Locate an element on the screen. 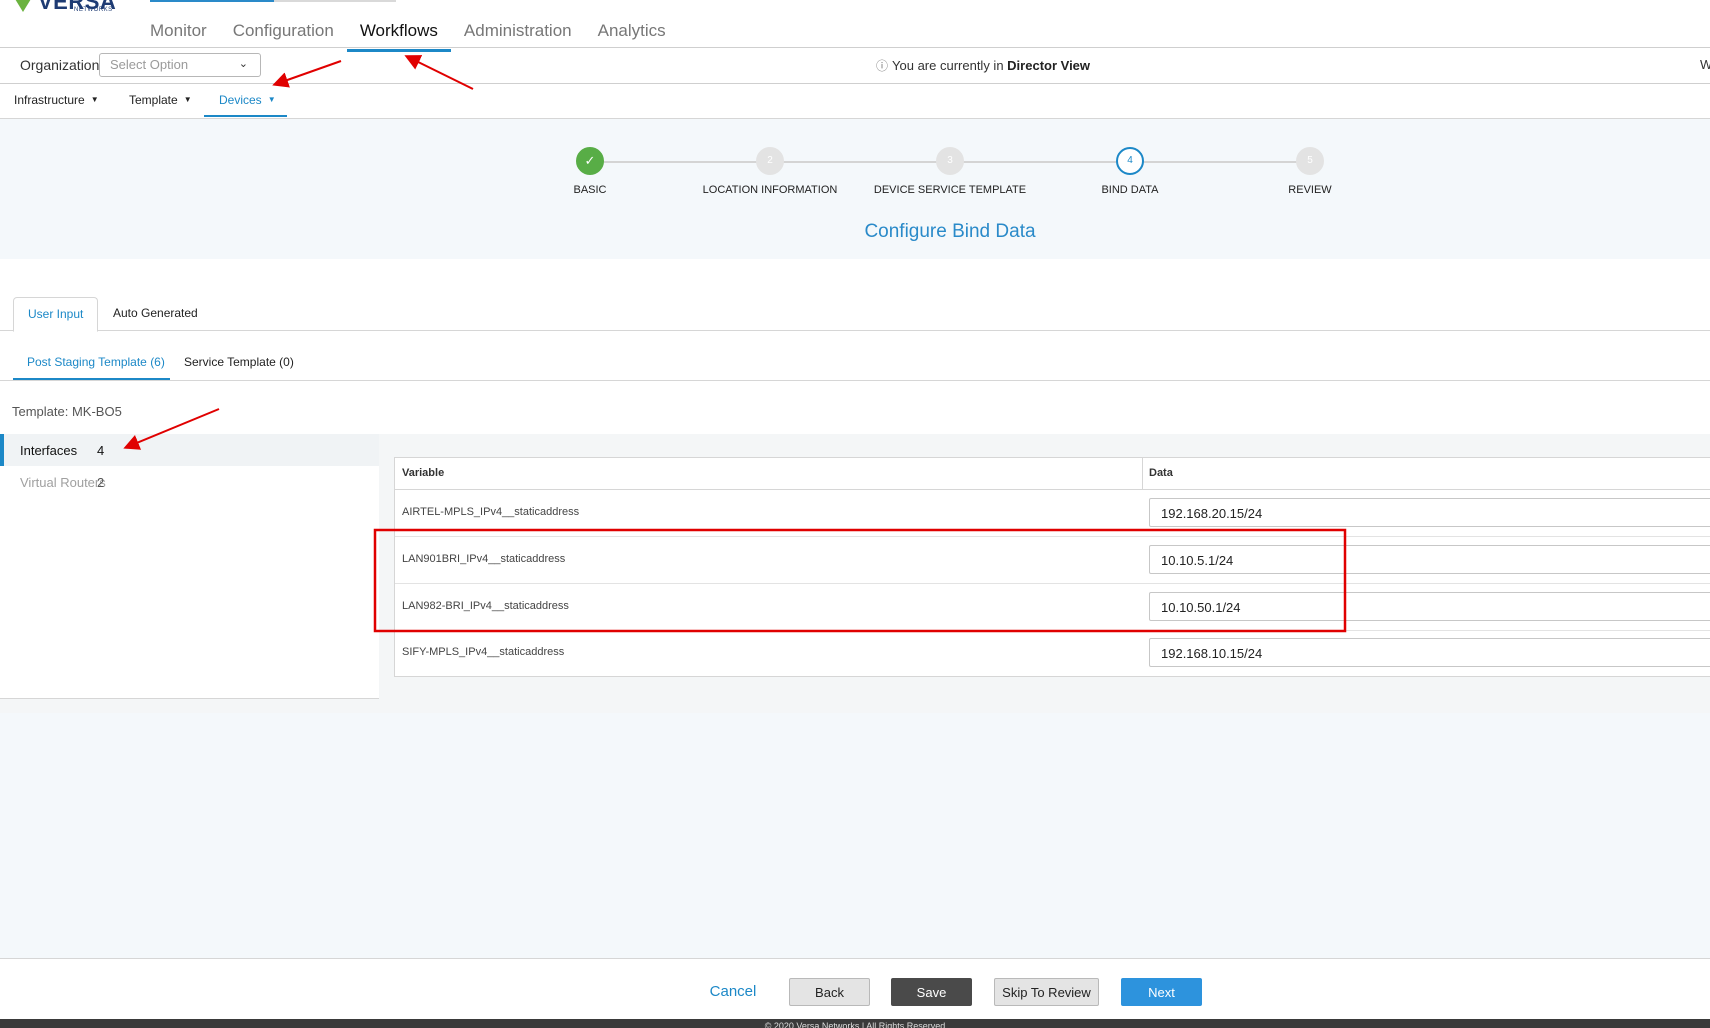 The image size is (1710, 1028). director-view-notice: ⓘ You are currently in Director View is located at coordinates (983, 65).